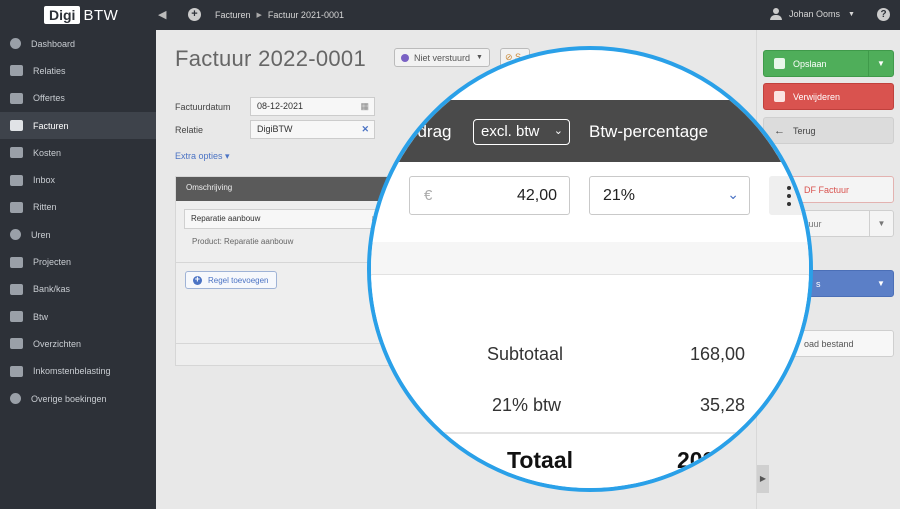 This screenshot has width=900, height=509. Describe the element at coordinates (49, 98) in the screenshot. I see `sidebar-item-label: Offertes` at that location.